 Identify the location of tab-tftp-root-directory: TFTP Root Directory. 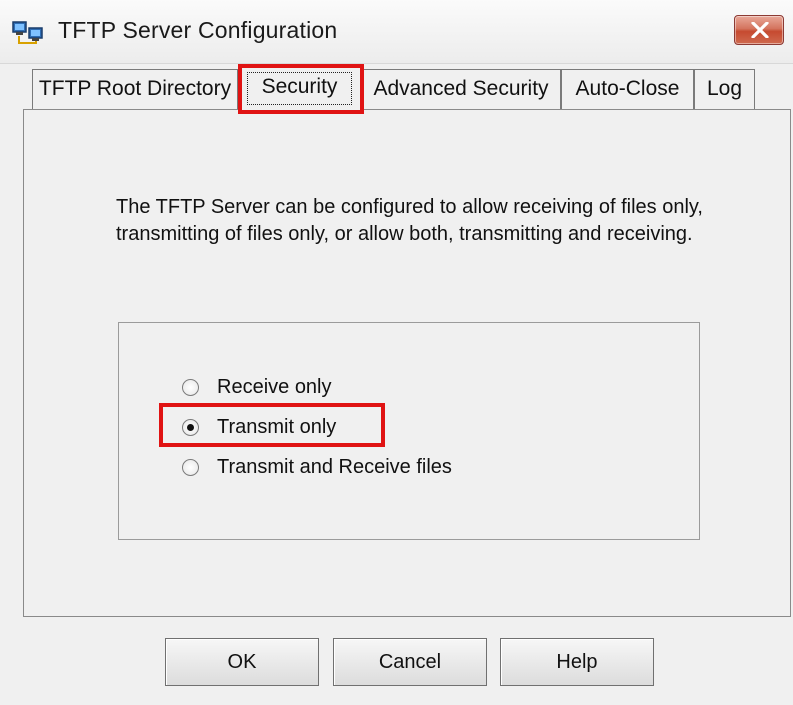
(135, 89).